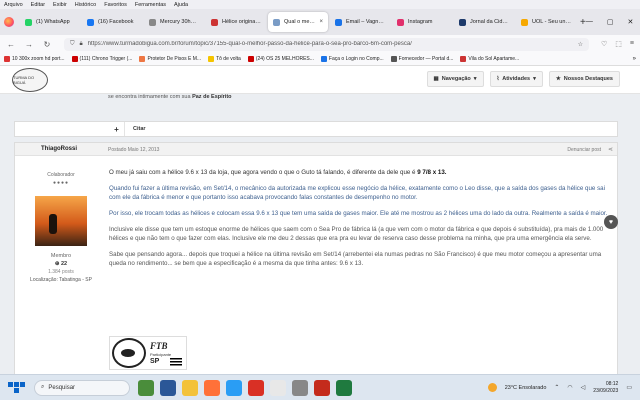 This screenshot has height=400, width=640. I want to click on close-window-icon: ✕, so click(630, 22).